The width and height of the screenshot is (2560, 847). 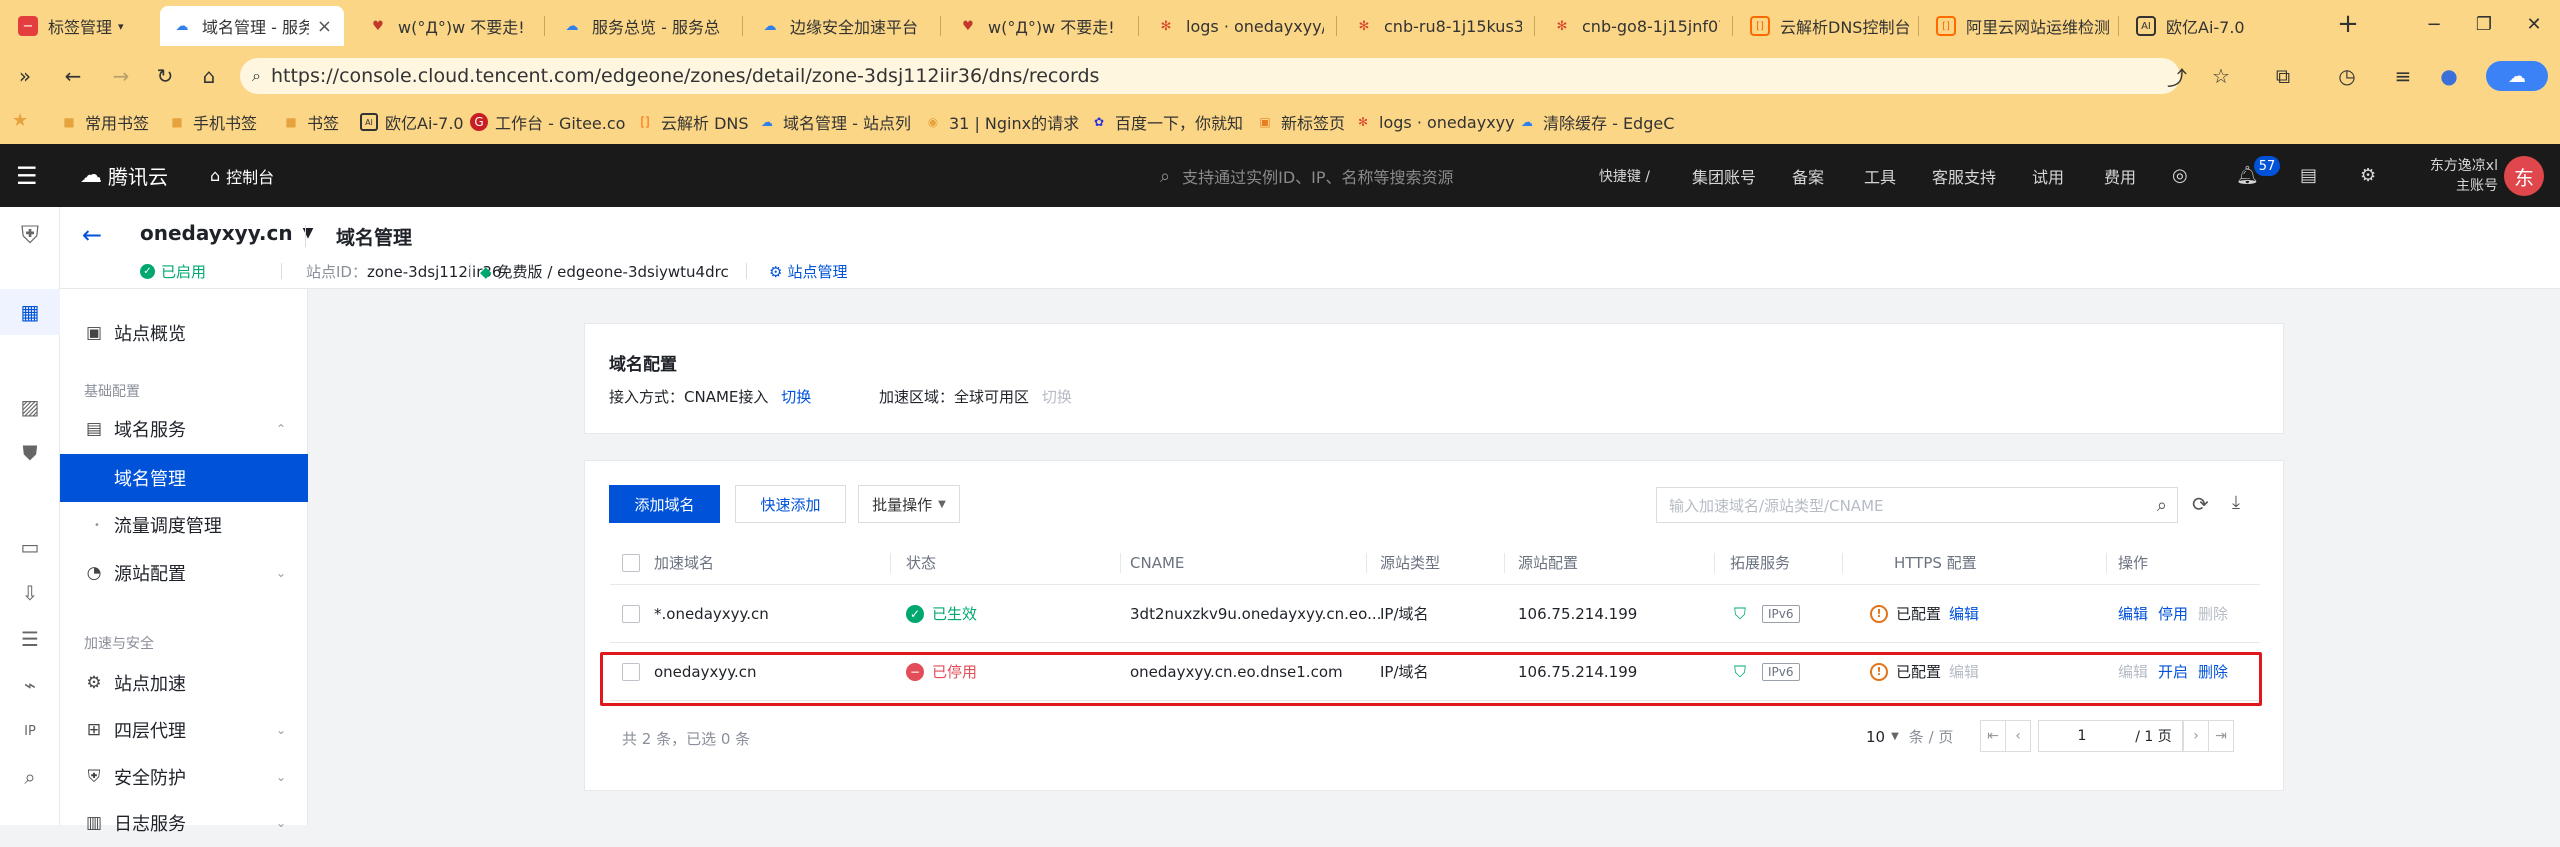 What do you see at coordinates (1828, 26) in the screenshot?
I see `tab-9: [] 云解析DNS控制台` at bounding box center [1828, 26].